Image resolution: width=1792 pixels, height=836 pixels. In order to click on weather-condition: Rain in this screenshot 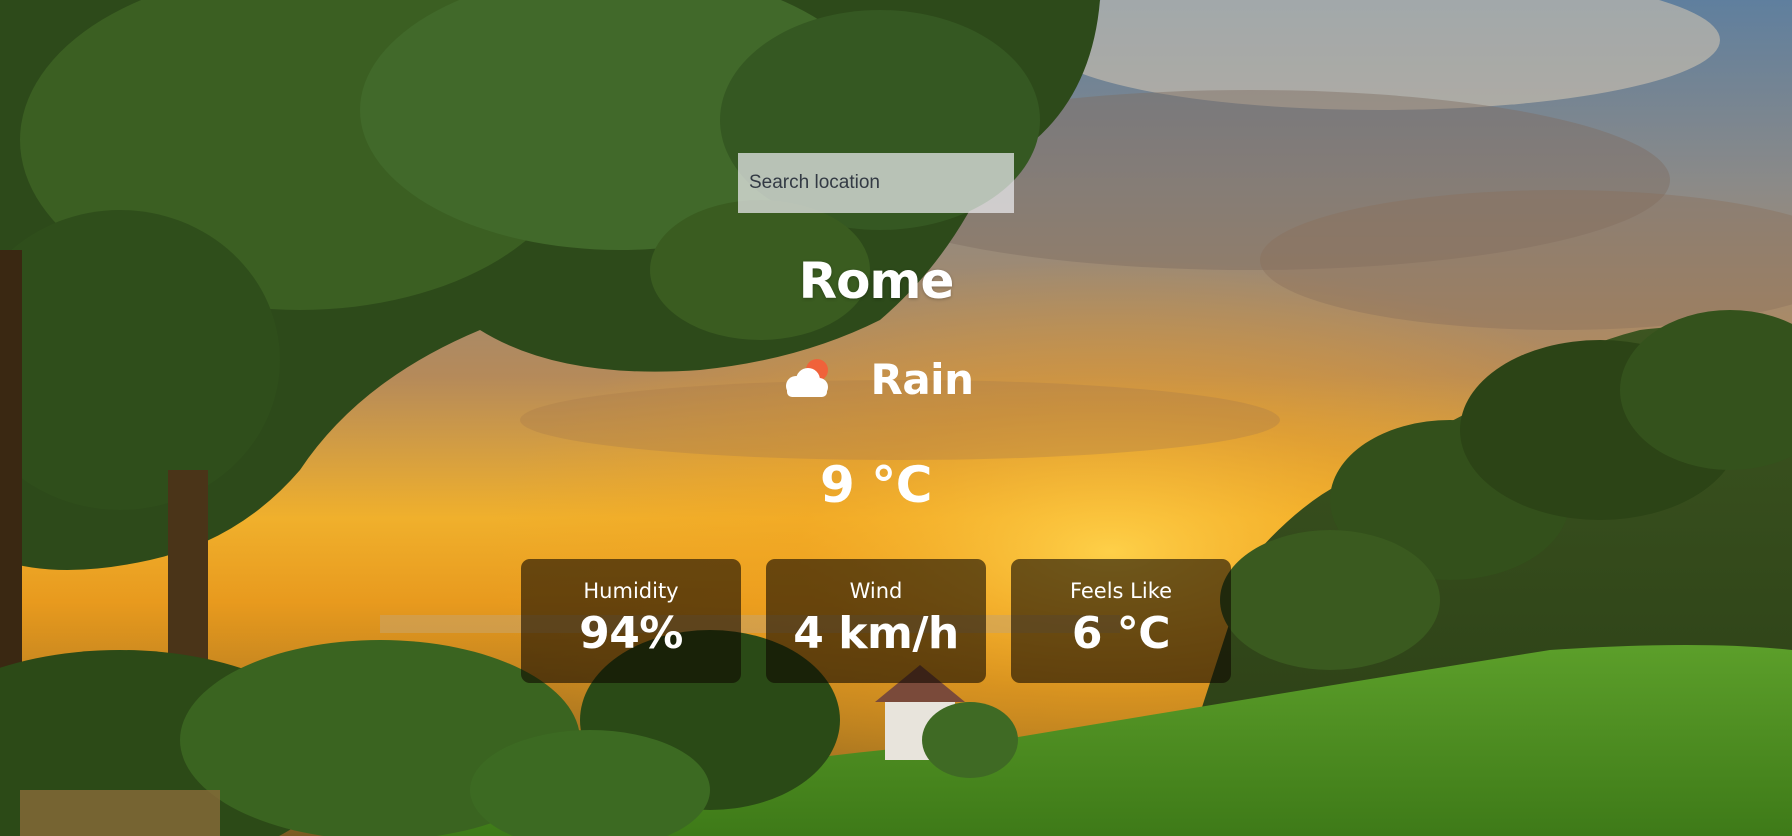, I will do `click(876, 379)`.